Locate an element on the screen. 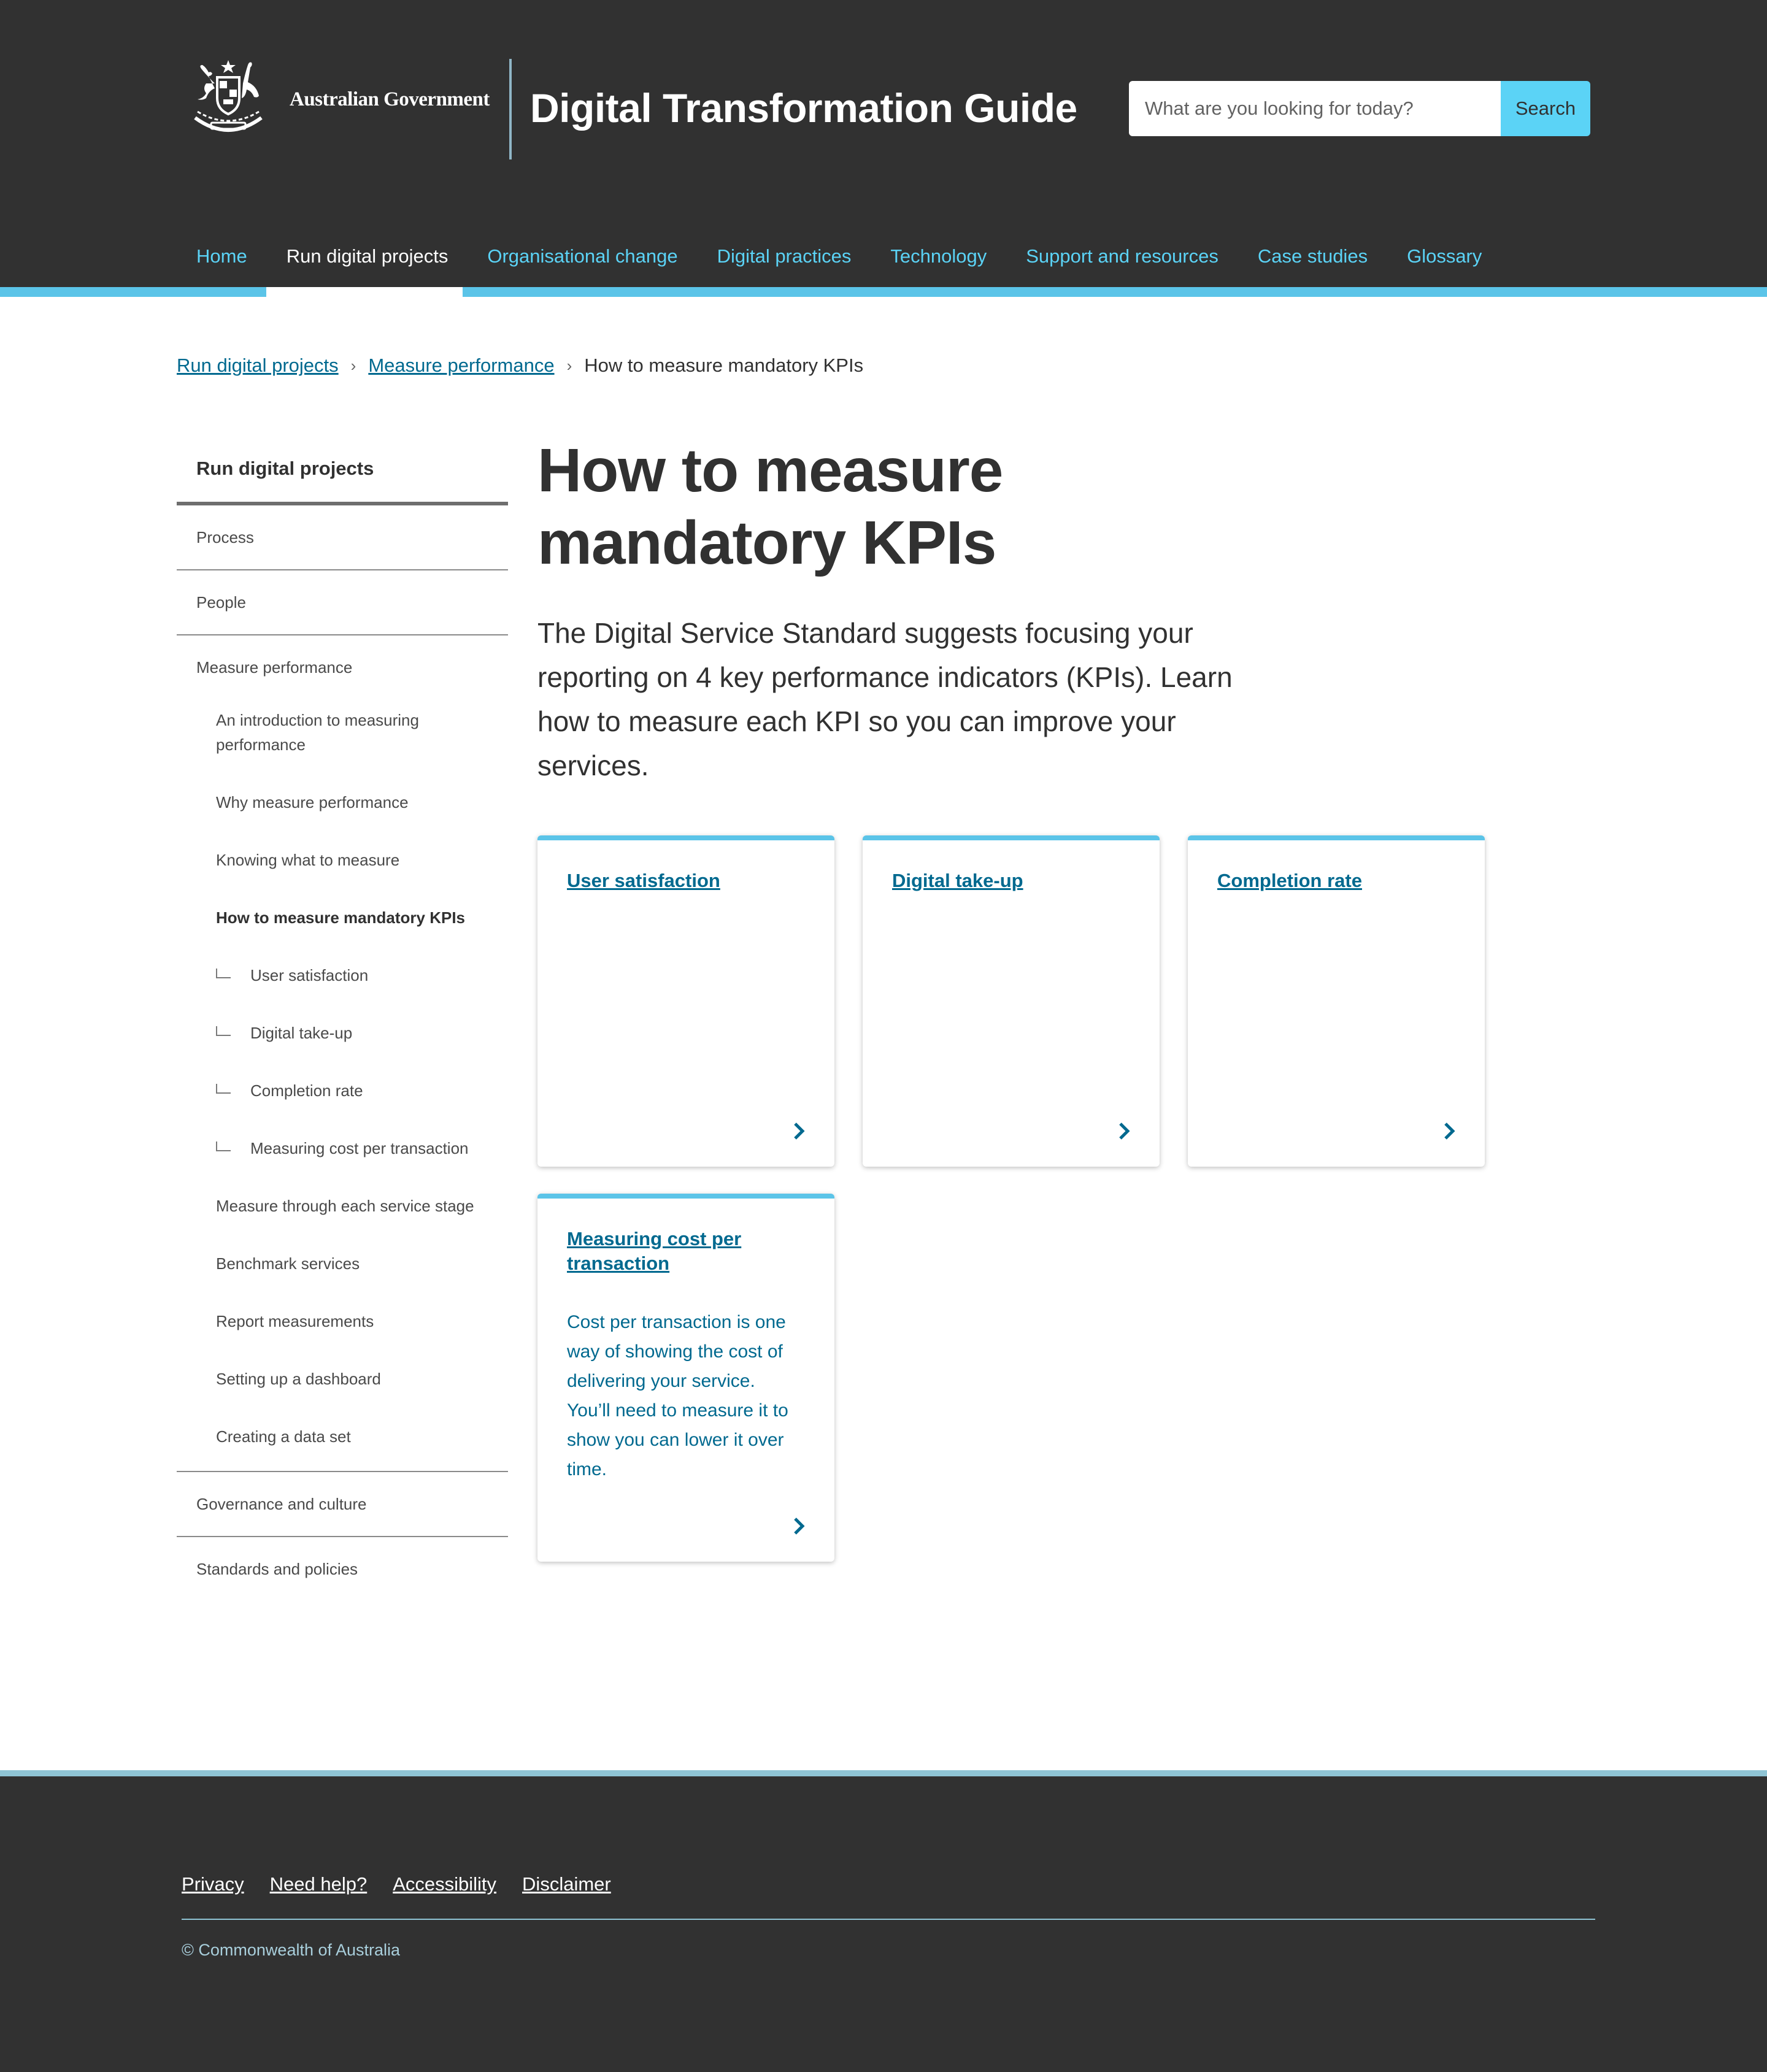 The height and width of the screenshot is (2072, 1767). copyright: © Commonwealth of Australia is located at coordinates (291, 1950).